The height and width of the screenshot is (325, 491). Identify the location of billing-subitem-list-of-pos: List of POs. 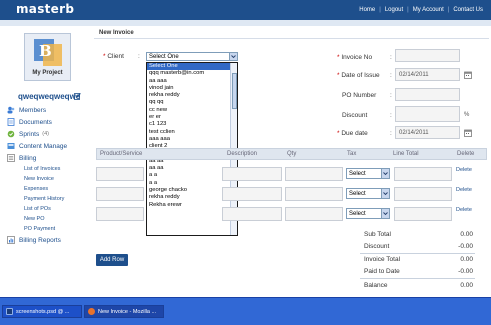
(48, 209).